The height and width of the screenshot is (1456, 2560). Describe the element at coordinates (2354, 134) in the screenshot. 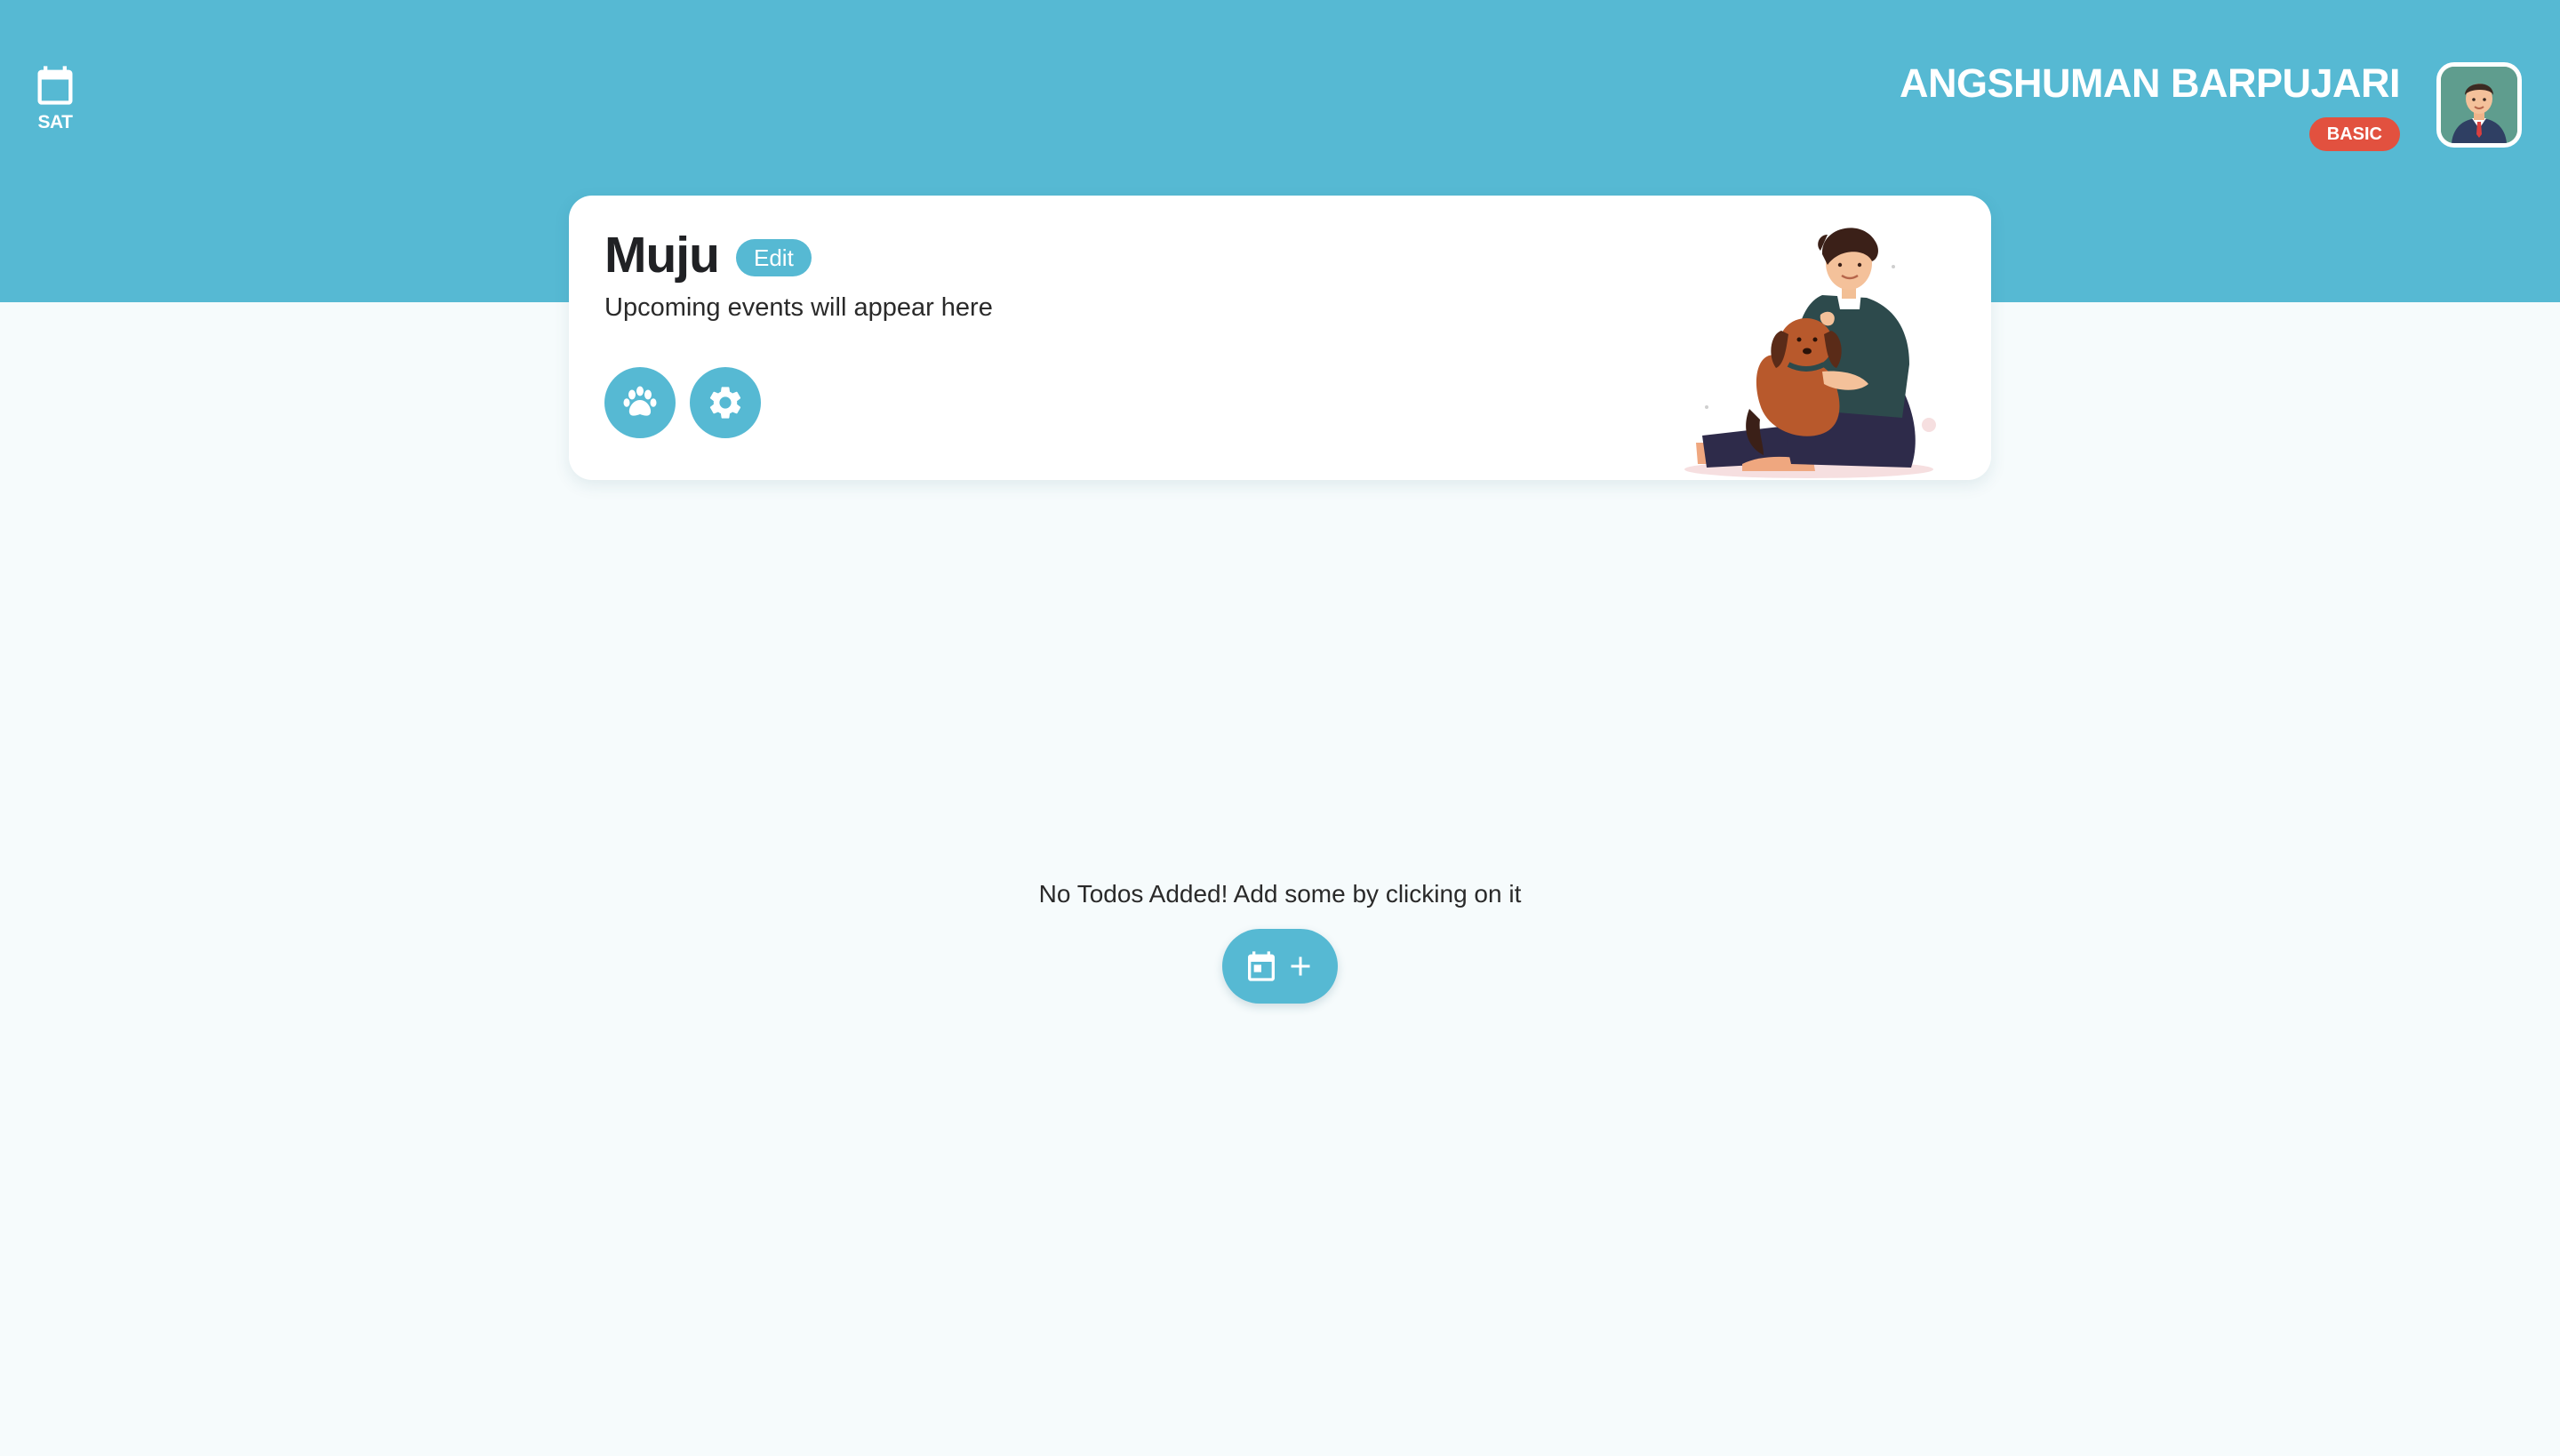

I see `plan-badge: BASIC` at that location.